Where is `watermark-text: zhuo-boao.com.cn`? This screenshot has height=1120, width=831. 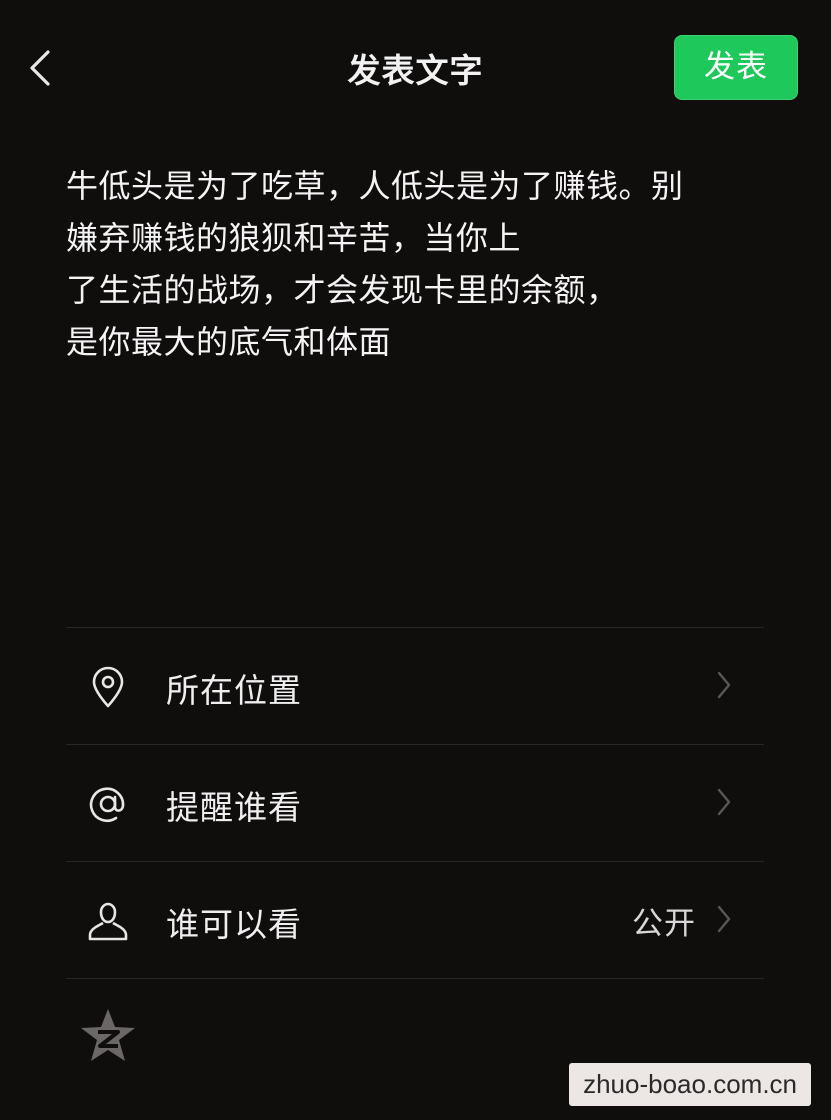
watermark-text: zhuo-boao.com.cn is located at coordinates (690, 1084).